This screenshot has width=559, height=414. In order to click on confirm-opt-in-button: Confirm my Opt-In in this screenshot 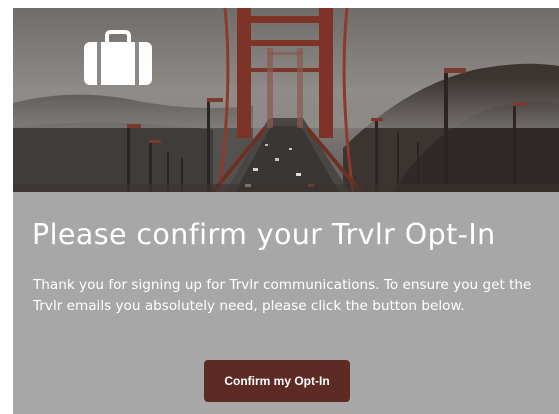, I will do `click(277, 381)`.